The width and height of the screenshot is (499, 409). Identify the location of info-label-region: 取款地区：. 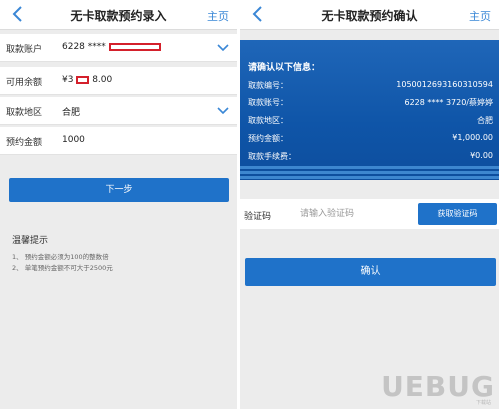
(268, 120).